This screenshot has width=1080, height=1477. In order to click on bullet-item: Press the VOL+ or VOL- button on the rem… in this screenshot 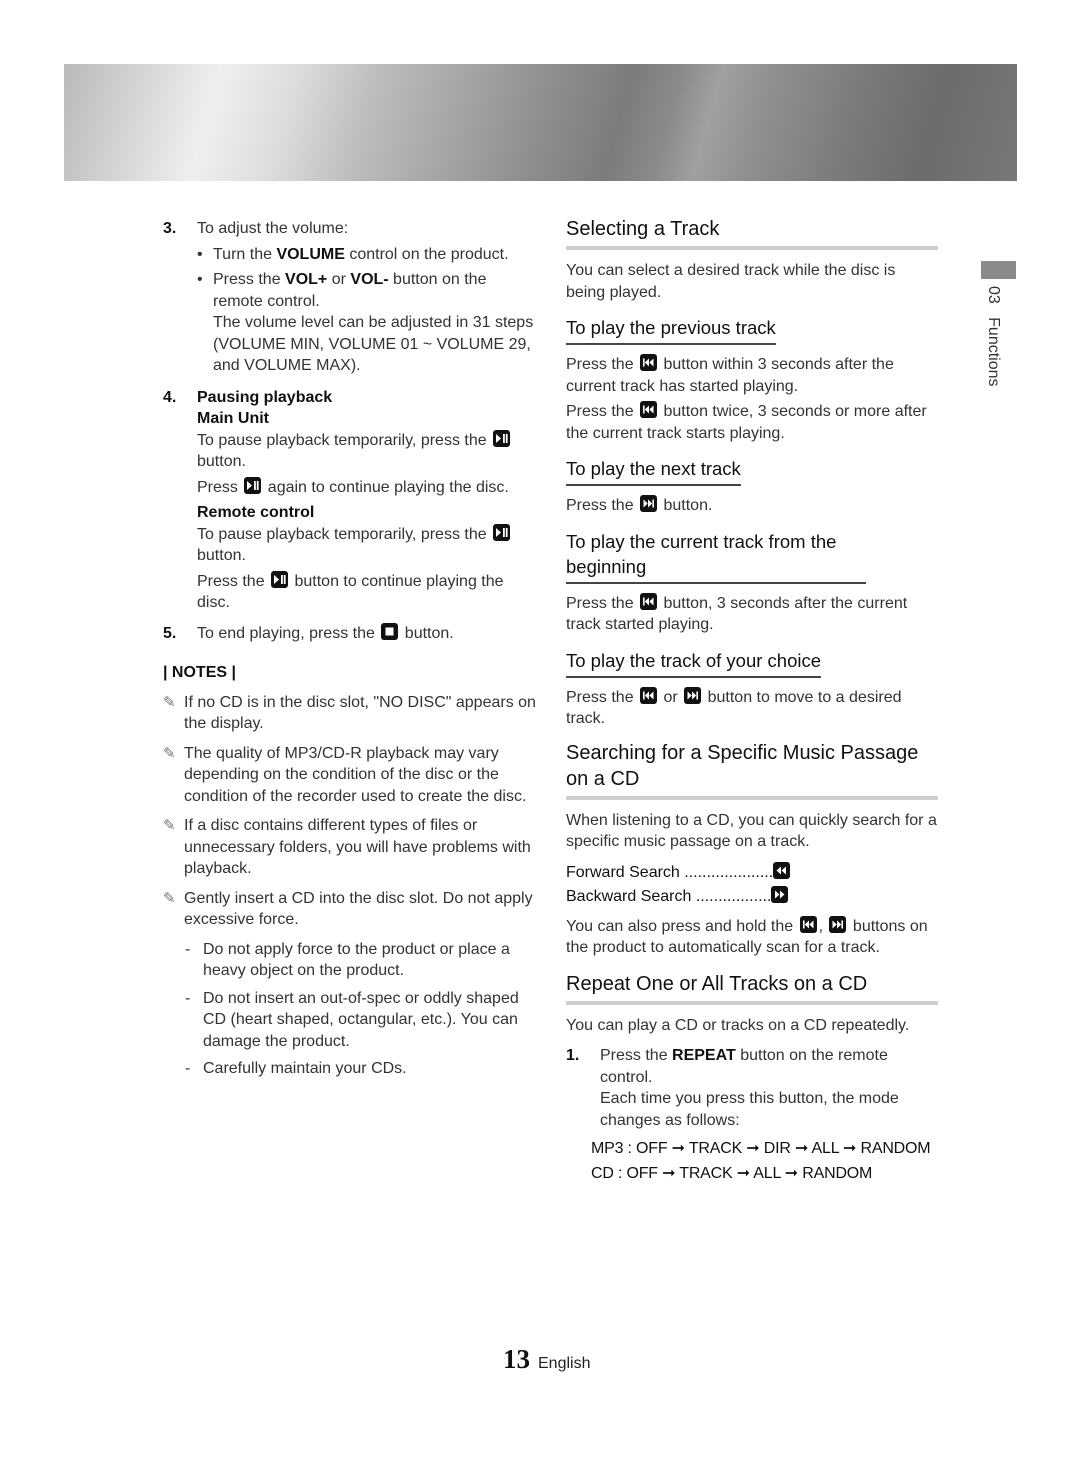, I will do `click(367, 323)`.